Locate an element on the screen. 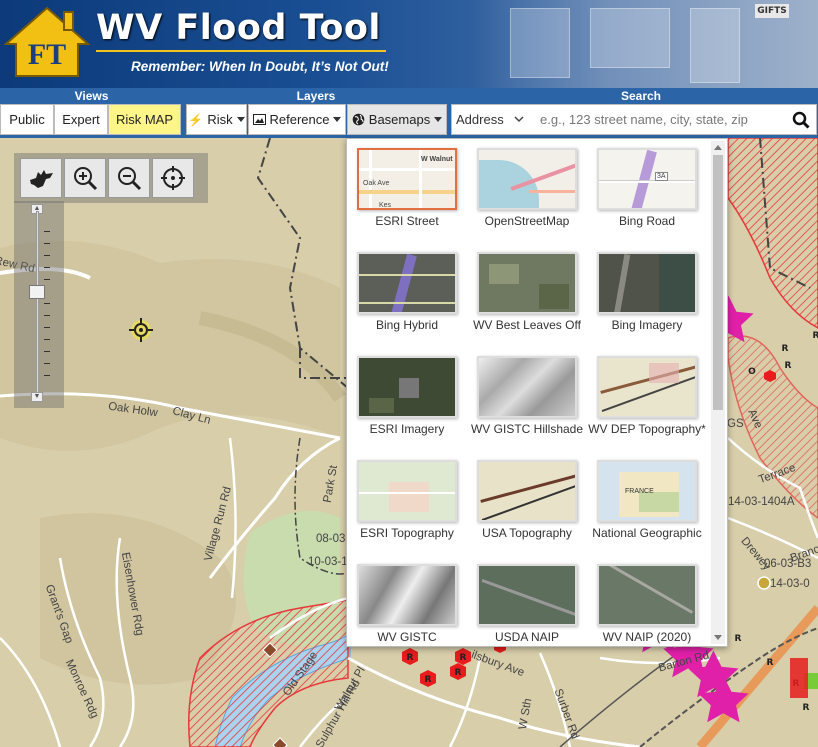  search-icon is located at coordinates (801, 120).